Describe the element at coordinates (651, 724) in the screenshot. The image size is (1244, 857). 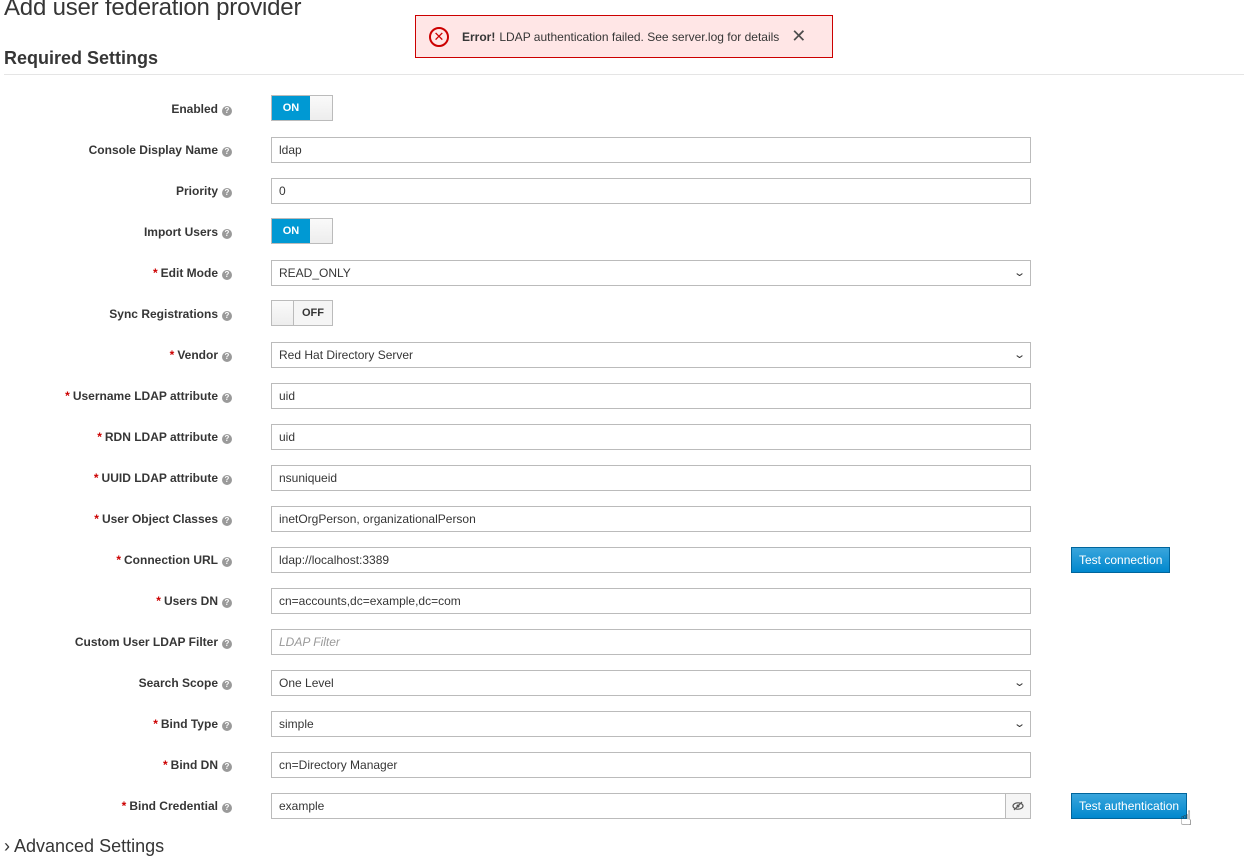
I see `bind-type-select: simple ⌄` at that location.